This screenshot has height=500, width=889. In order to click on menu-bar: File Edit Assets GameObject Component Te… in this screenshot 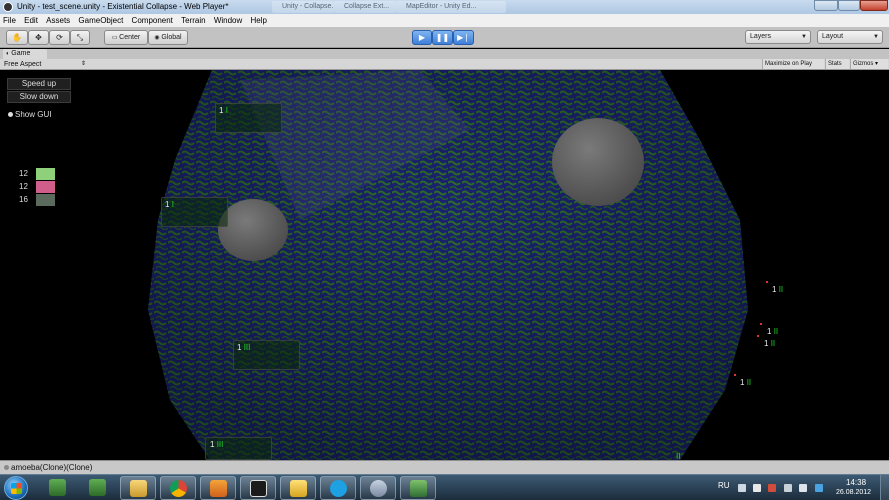, I will do `click(444, 20)`.